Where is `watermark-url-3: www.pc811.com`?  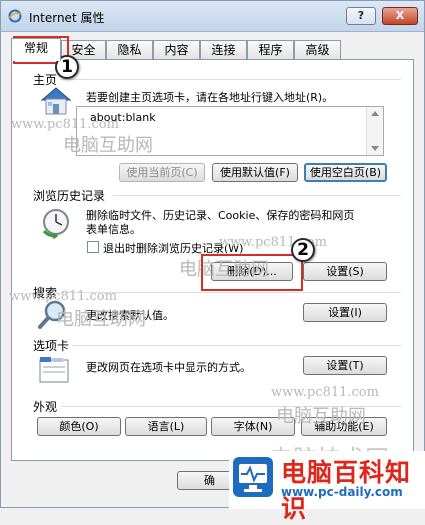 watermark-url-3: www.pc811.com is located at coordinates (63, 296).